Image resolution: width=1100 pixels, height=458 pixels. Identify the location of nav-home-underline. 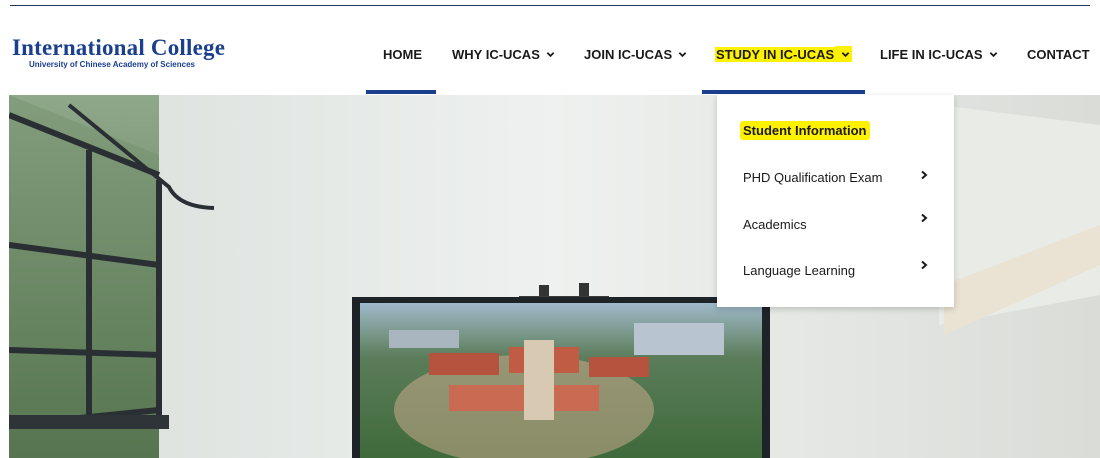
(401, 92).